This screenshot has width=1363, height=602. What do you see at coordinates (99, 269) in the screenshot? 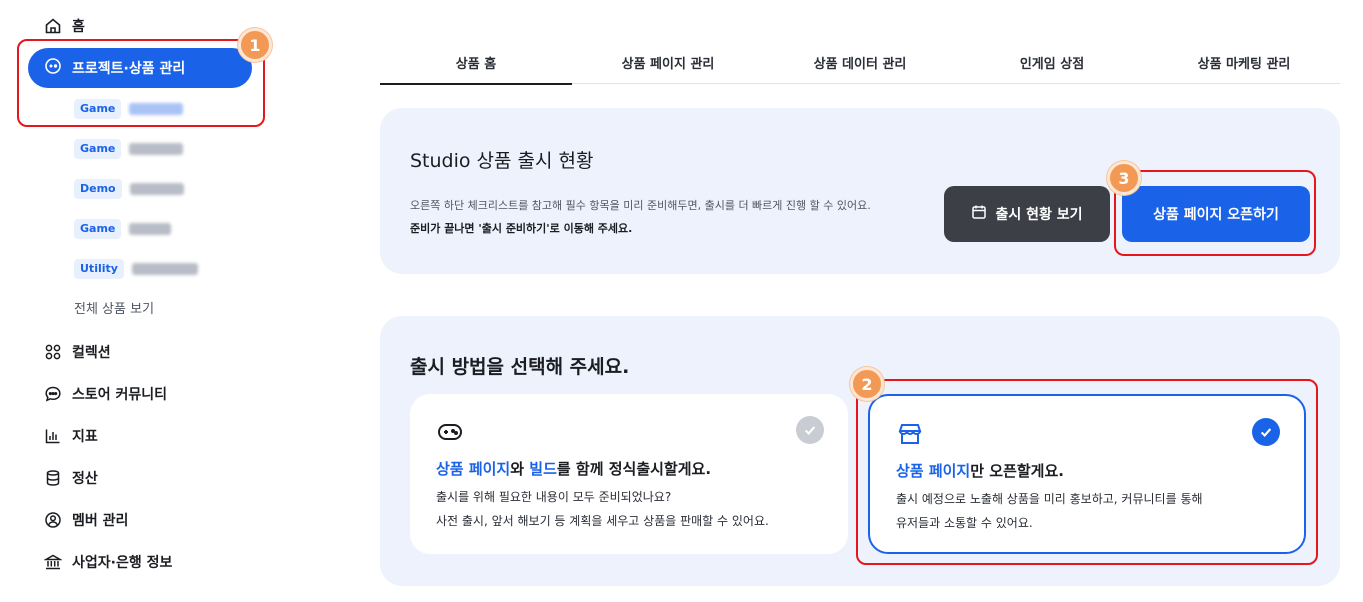
I see `project-type-badge: Utility` at bounding box center [99, 269].